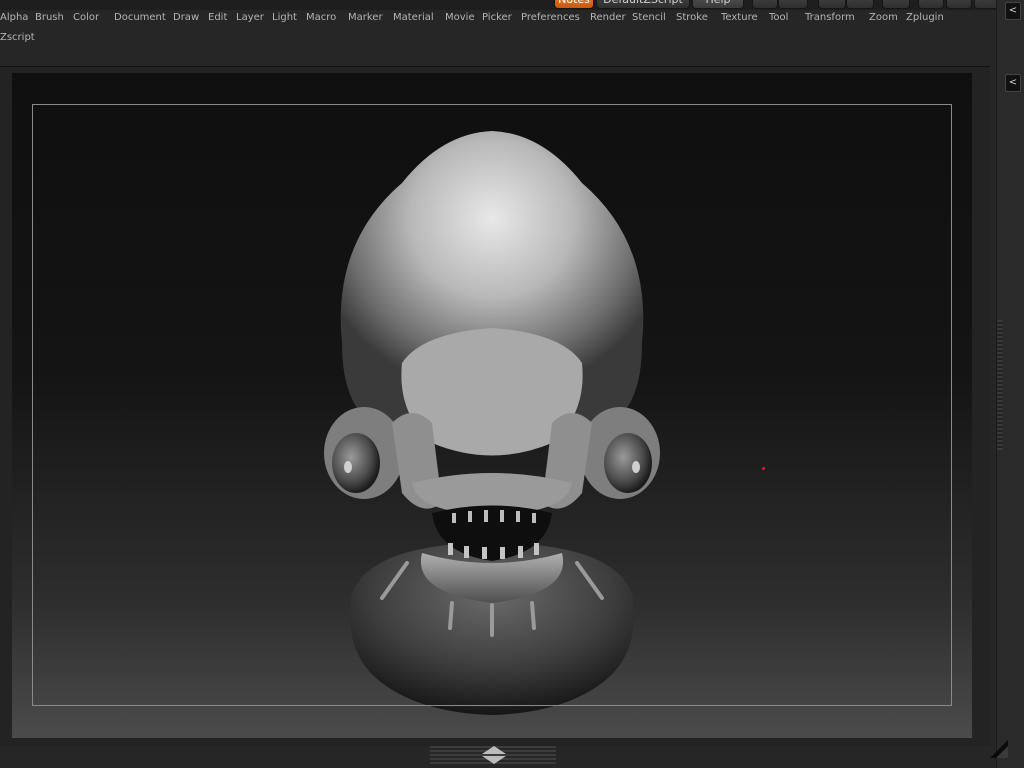 This screenshot has height=768, width=1024. Describe the element at coordinates (959, 4) in the screenshot. I see `window-restore-icon` at that location.